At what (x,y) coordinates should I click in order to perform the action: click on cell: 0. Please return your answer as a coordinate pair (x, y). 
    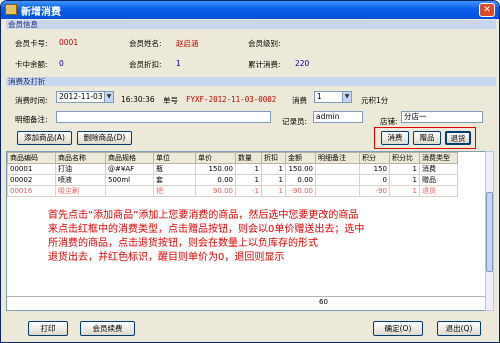
    Looking at the image, I should click on (374, 180).